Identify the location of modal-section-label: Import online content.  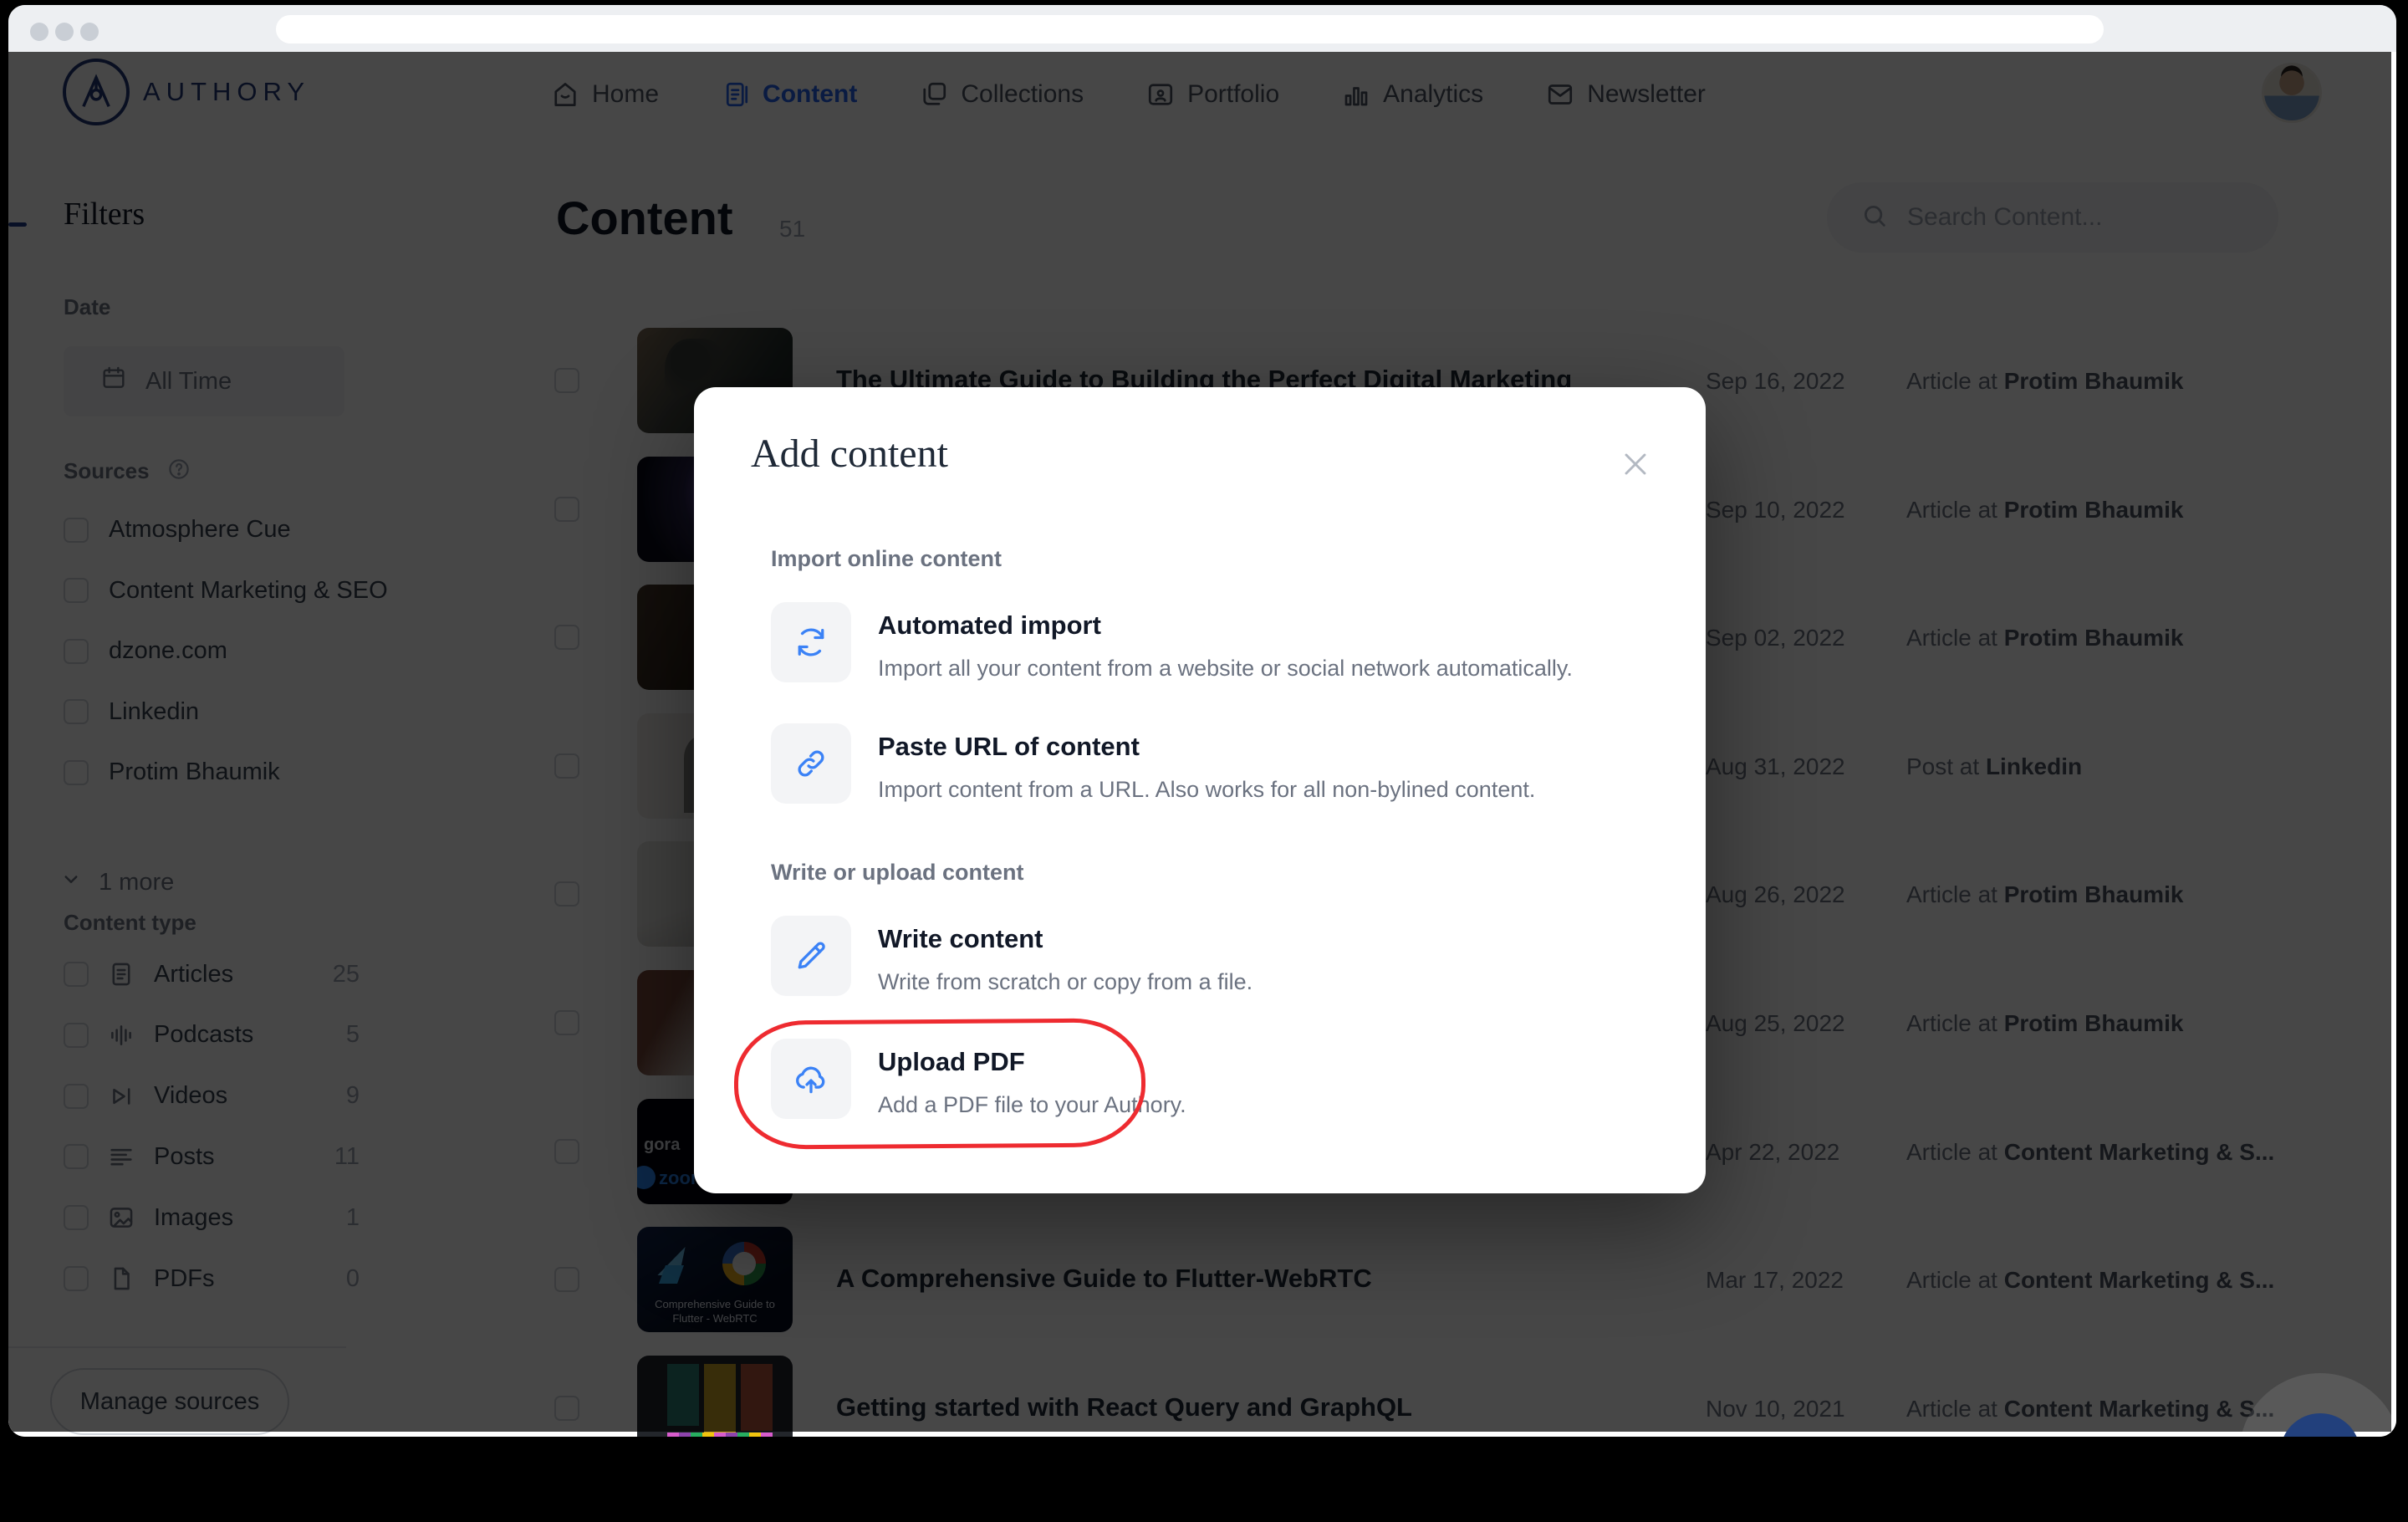
(887, 559).